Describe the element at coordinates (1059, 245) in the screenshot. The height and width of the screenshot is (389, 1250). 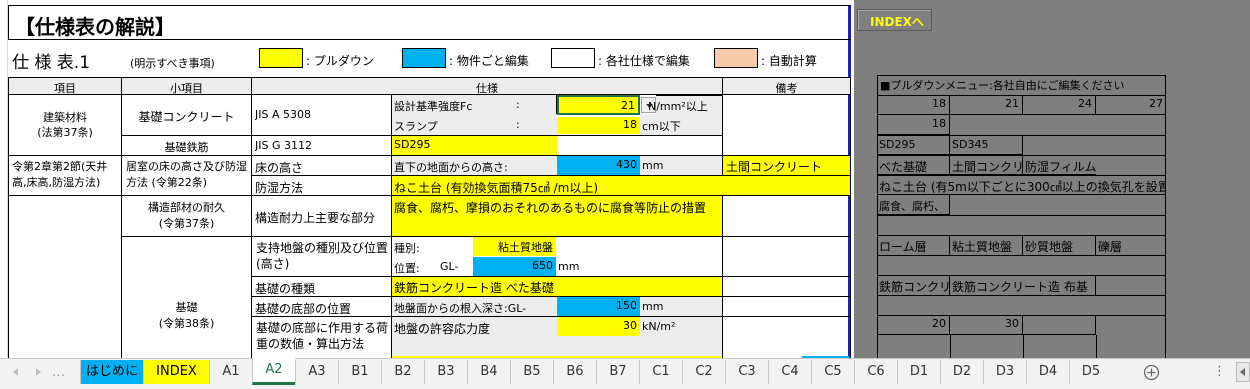
I see `pd-cell: 砂質地盤` at that location.